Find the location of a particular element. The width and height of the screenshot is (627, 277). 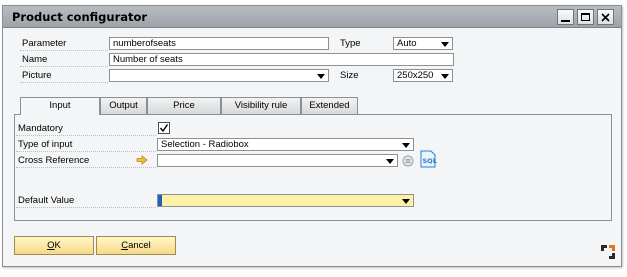

ok-button: OK is located at coordinates (54, 245).